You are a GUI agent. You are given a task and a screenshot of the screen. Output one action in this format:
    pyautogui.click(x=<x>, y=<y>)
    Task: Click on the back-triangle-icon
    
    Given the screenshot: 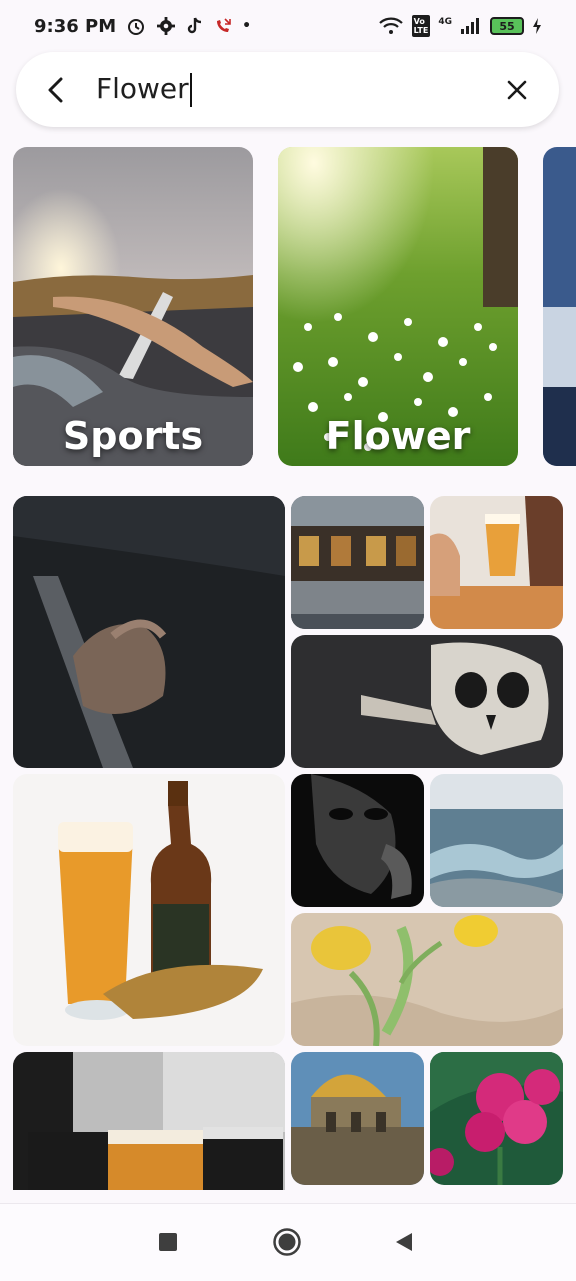 What is the action you would take?
    pyautogui.click(x=404, y=1242)
    